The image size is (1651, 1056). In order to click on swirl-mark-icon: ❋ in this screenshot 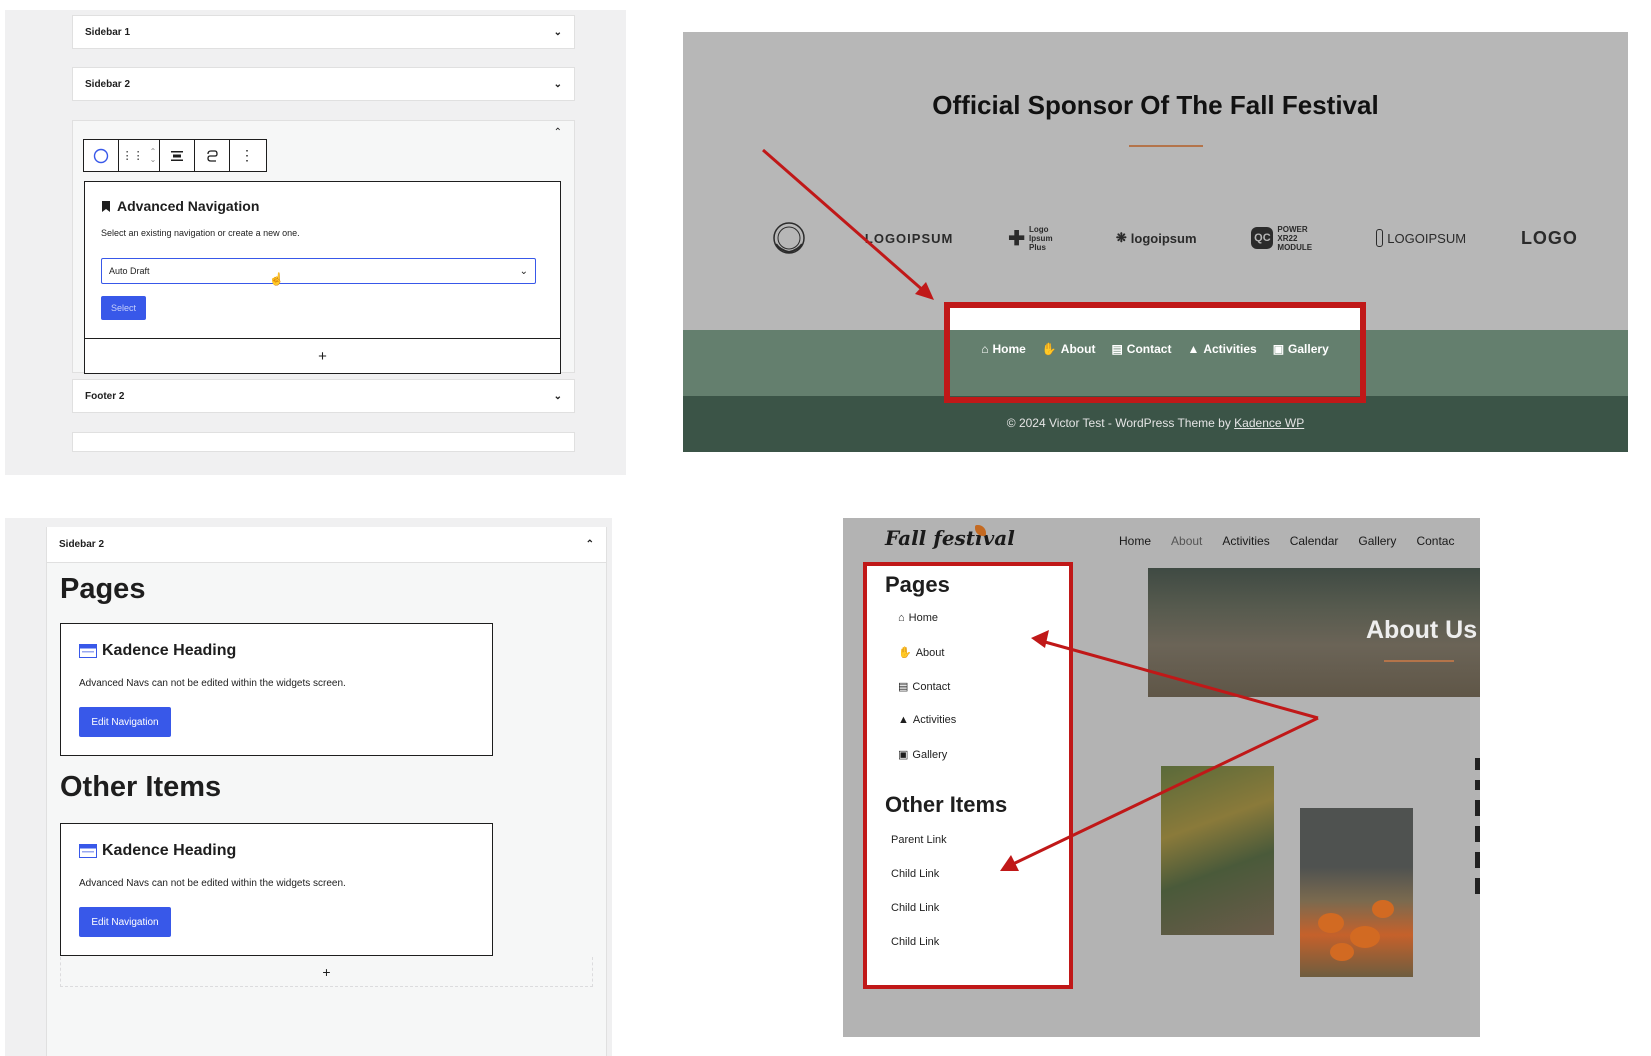, I will do `click(1121, 237)`.